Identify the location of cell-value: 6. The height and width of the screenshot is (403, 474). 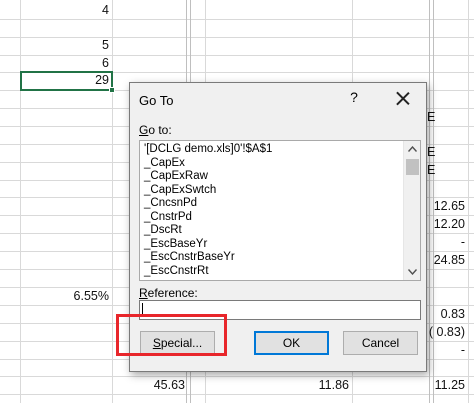
(64, 63).